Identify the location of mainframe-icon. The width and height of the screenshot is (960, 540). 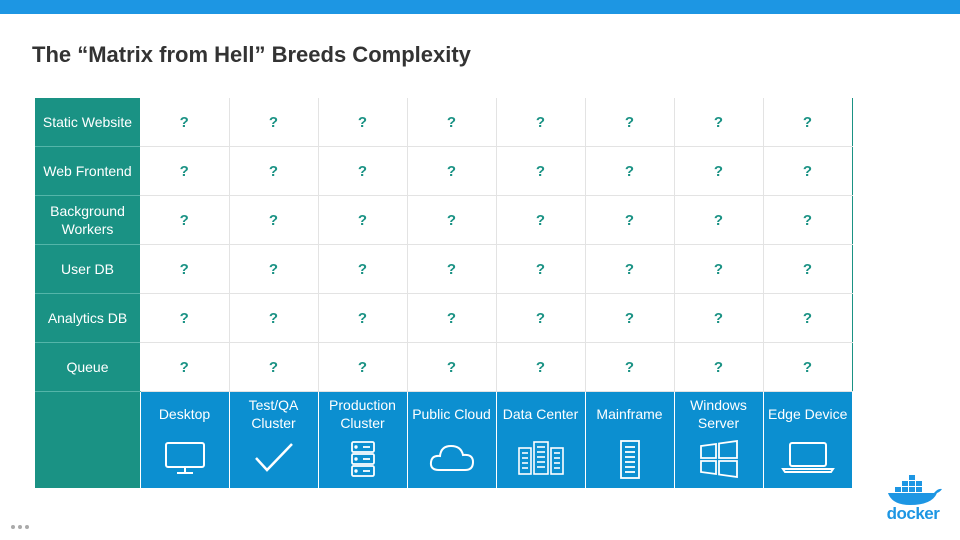
(630, 460).